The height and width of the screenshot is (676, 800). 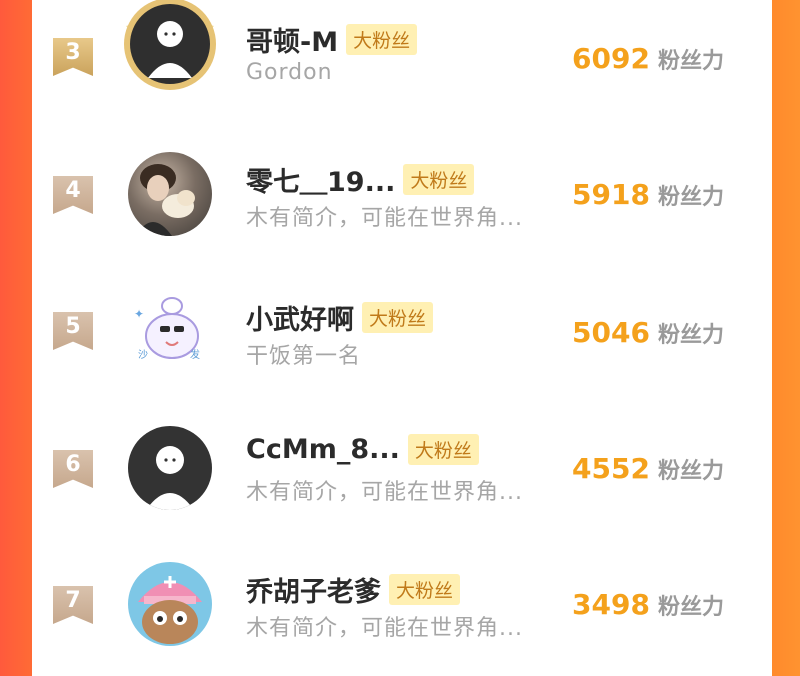 I want to click on fan-score: 6092 粉丝力, so click(x=648, y=58).